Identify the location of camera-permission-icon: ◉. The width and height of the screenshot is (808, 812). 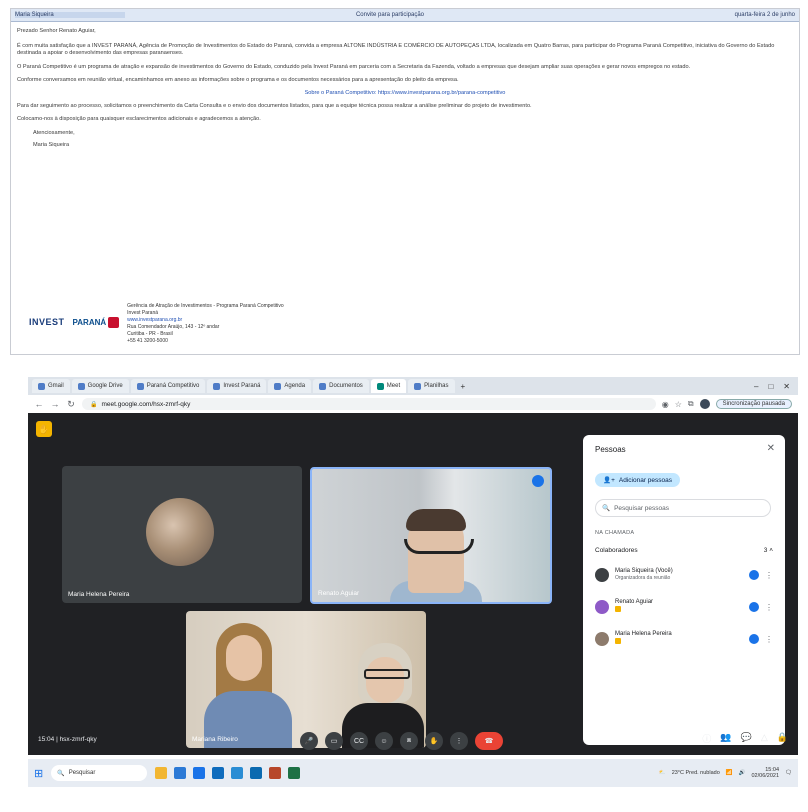
(665, 404).